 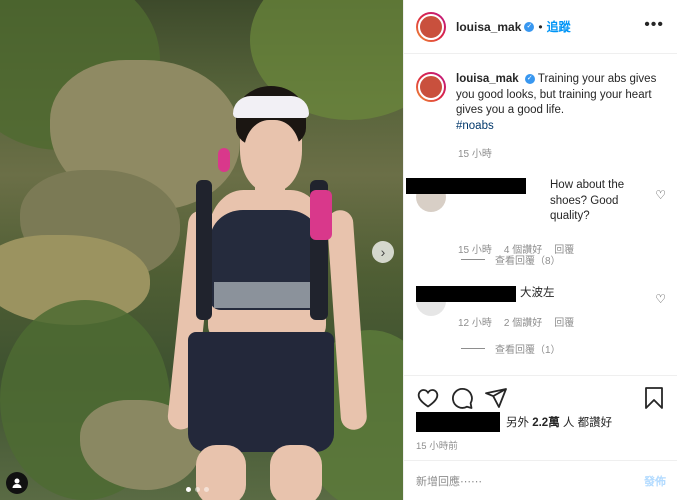 I want to click on bookmark-icon, so click(x=654, y=398).